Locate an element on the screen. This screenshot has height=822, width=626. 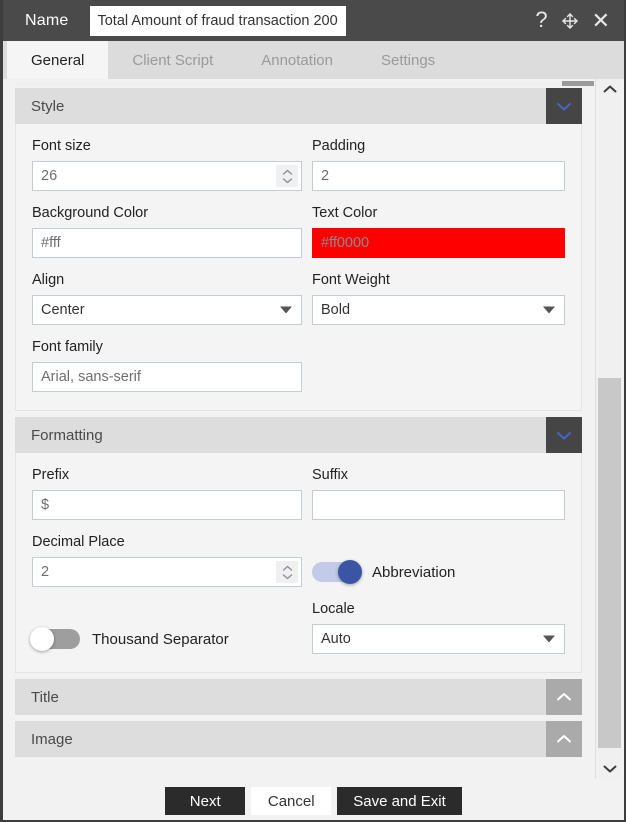
next-button: Next is located at coordinates (205, 801).